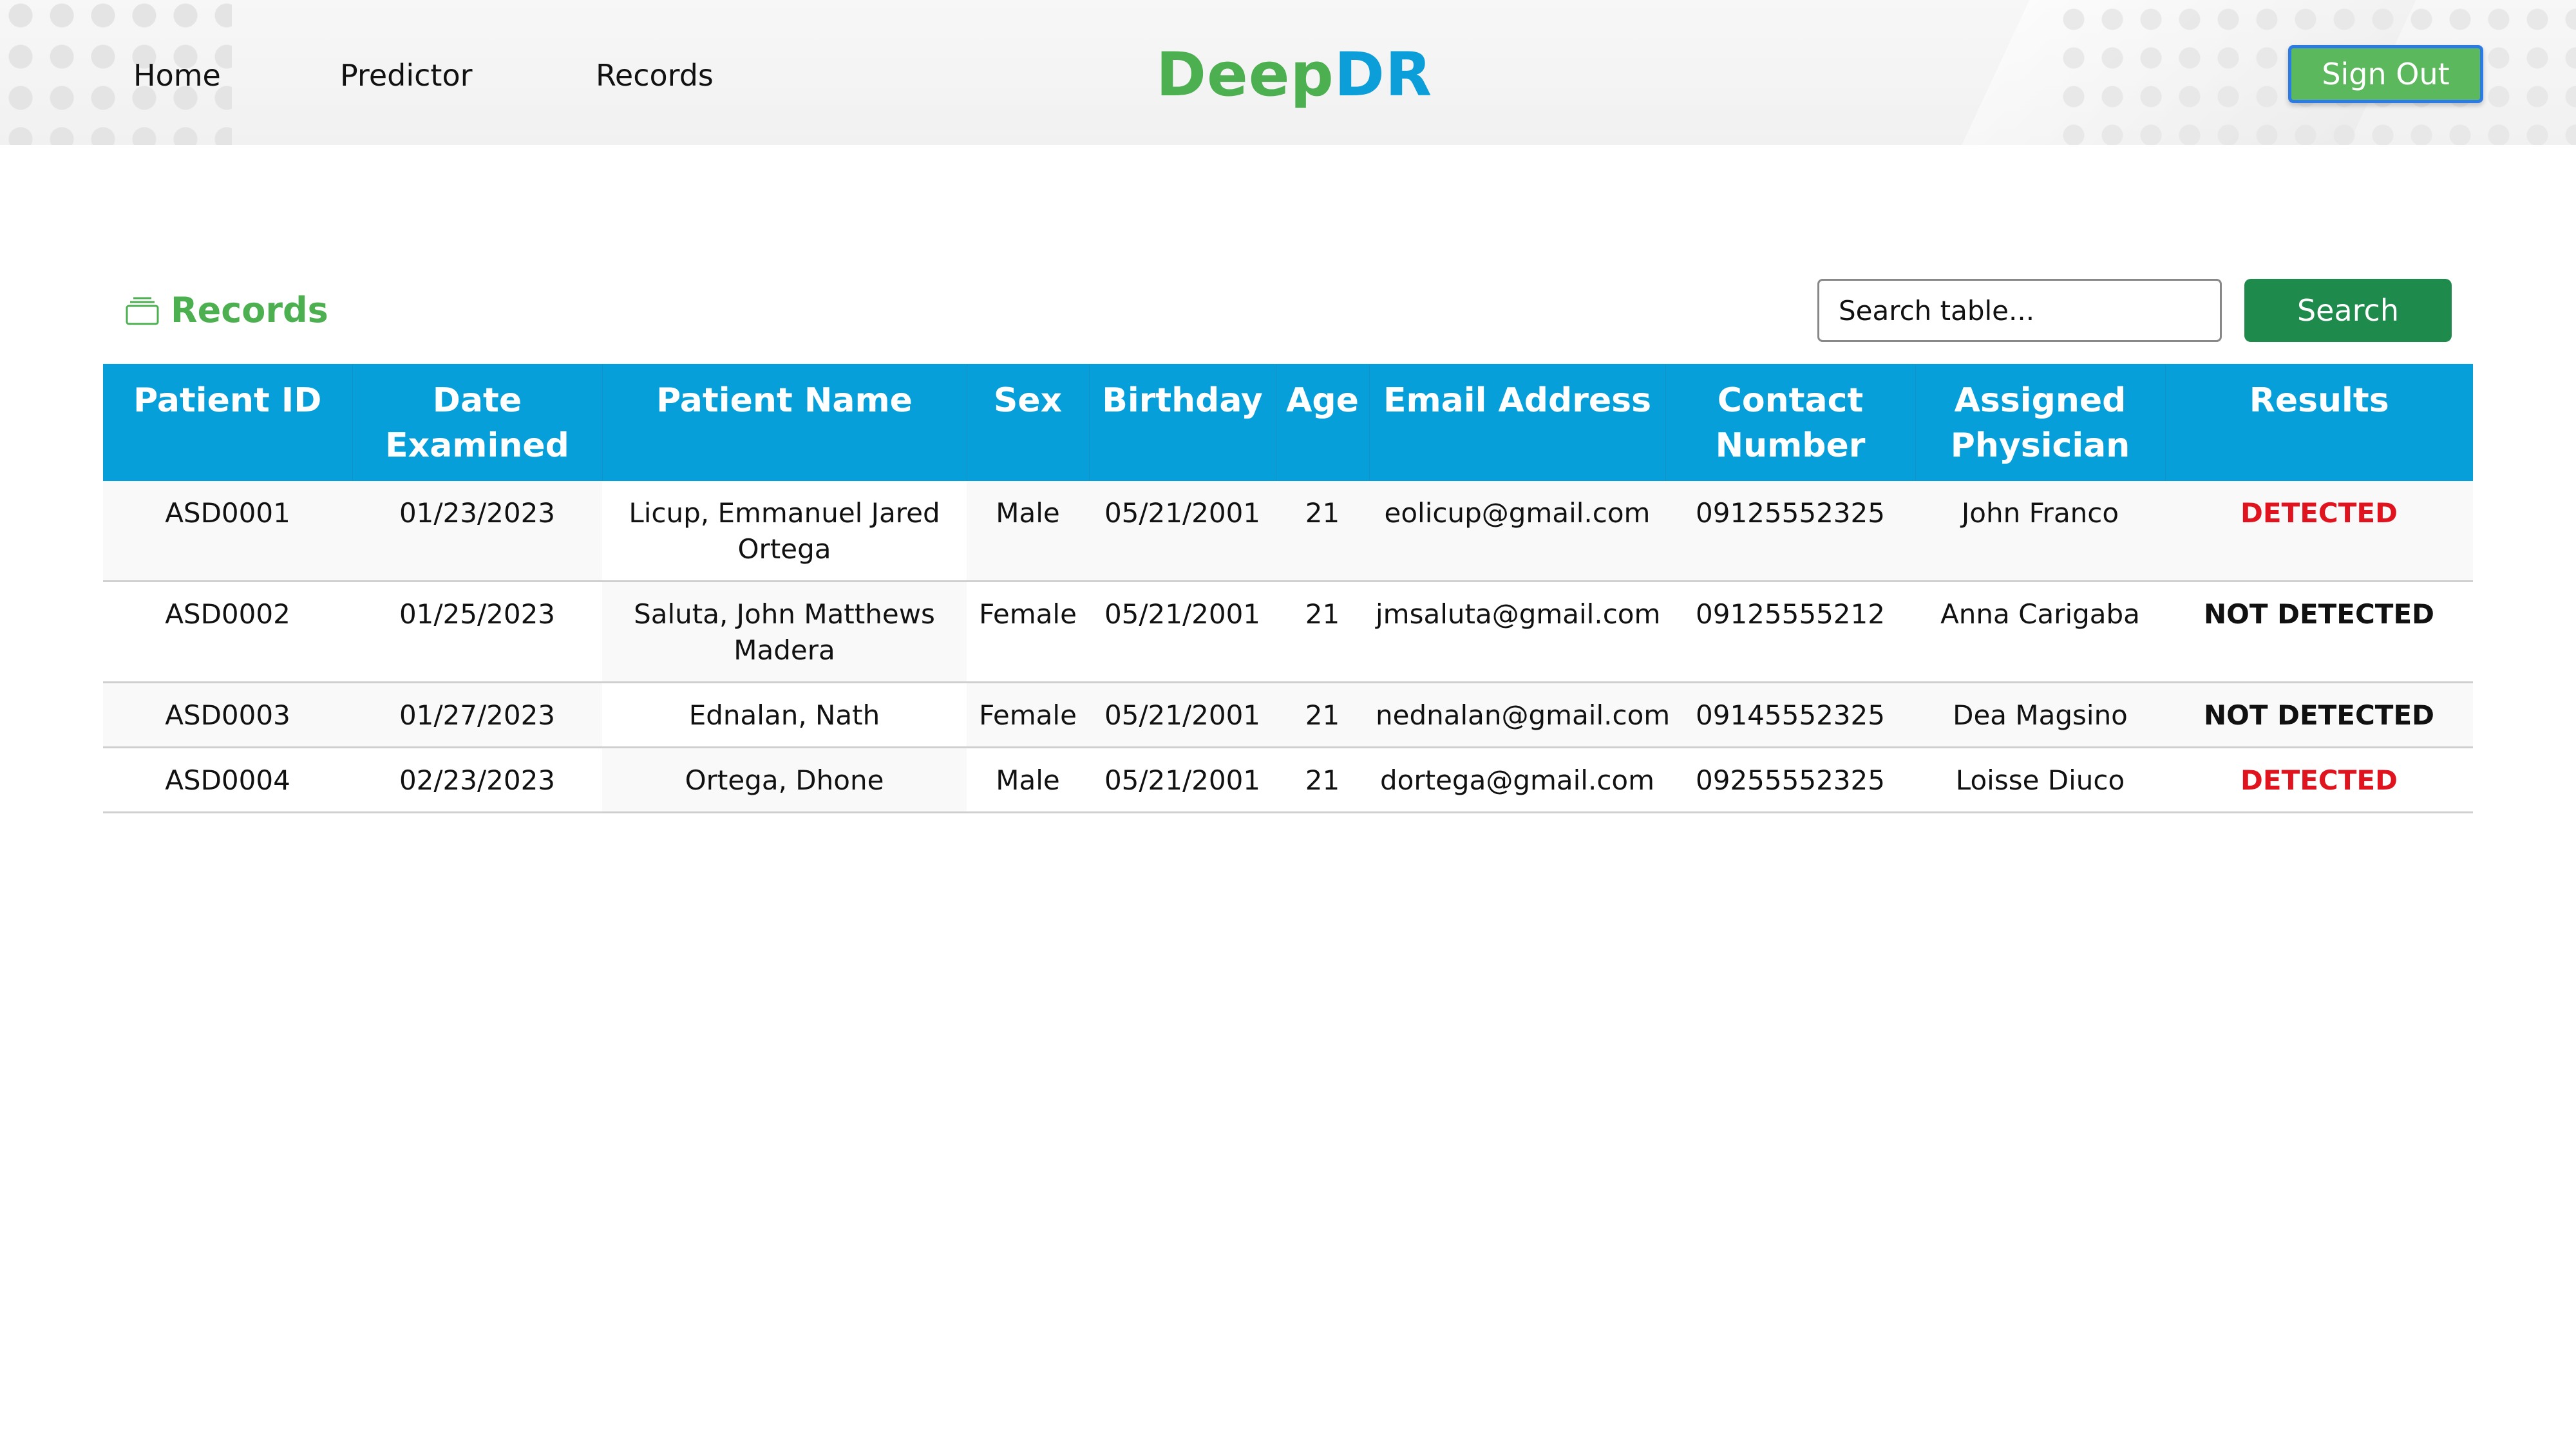 This screenshot has width=2576, height=1449. I want to click on cell-patient-name: Ortega, Dhone, so click(784, 780).